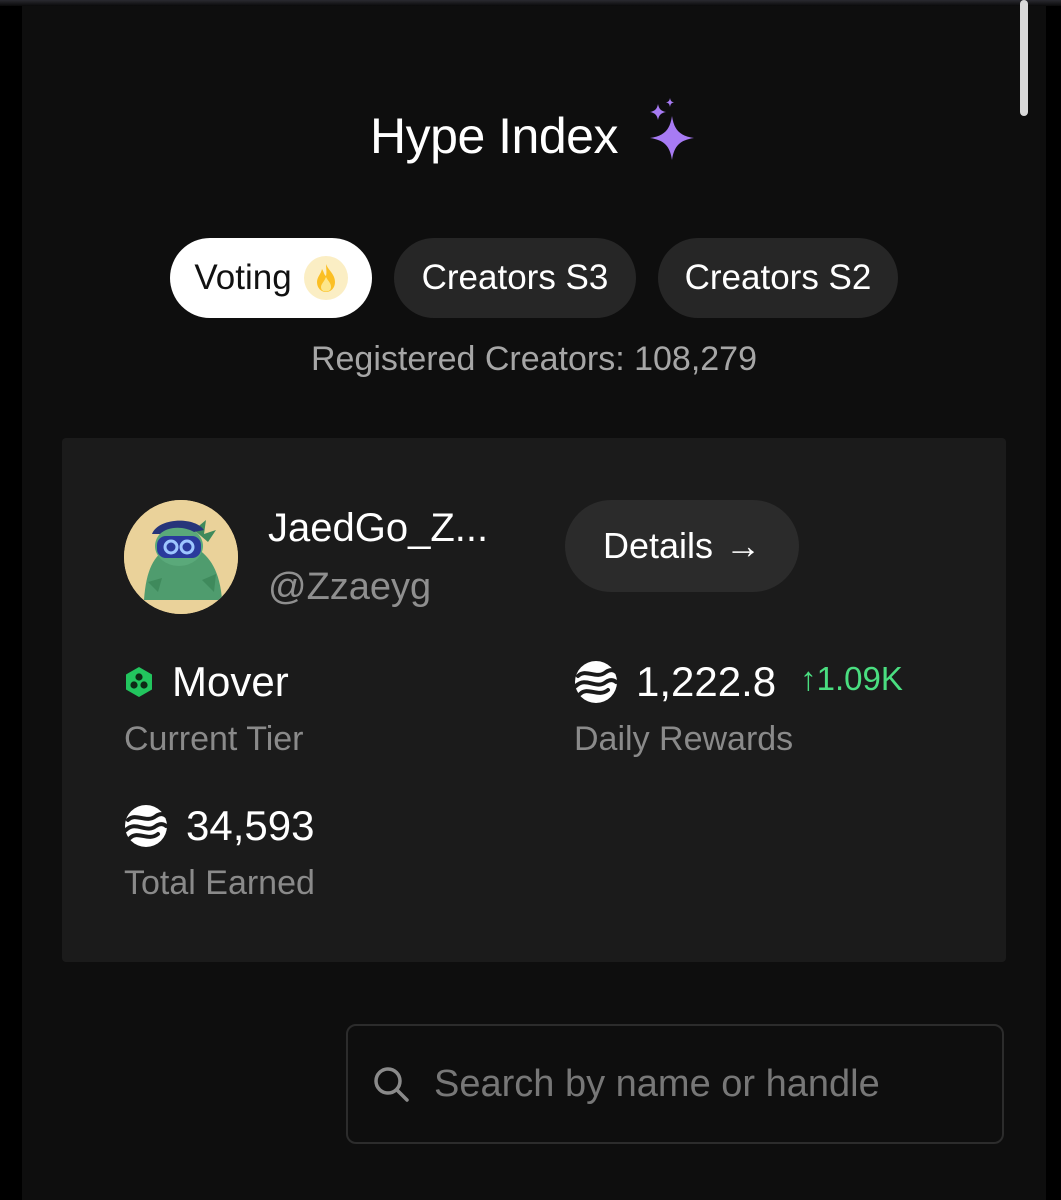 Image resolution: width=1061 pixels, height=1200 pixels. I want to click on sparkle-icon, so click(671, 129).